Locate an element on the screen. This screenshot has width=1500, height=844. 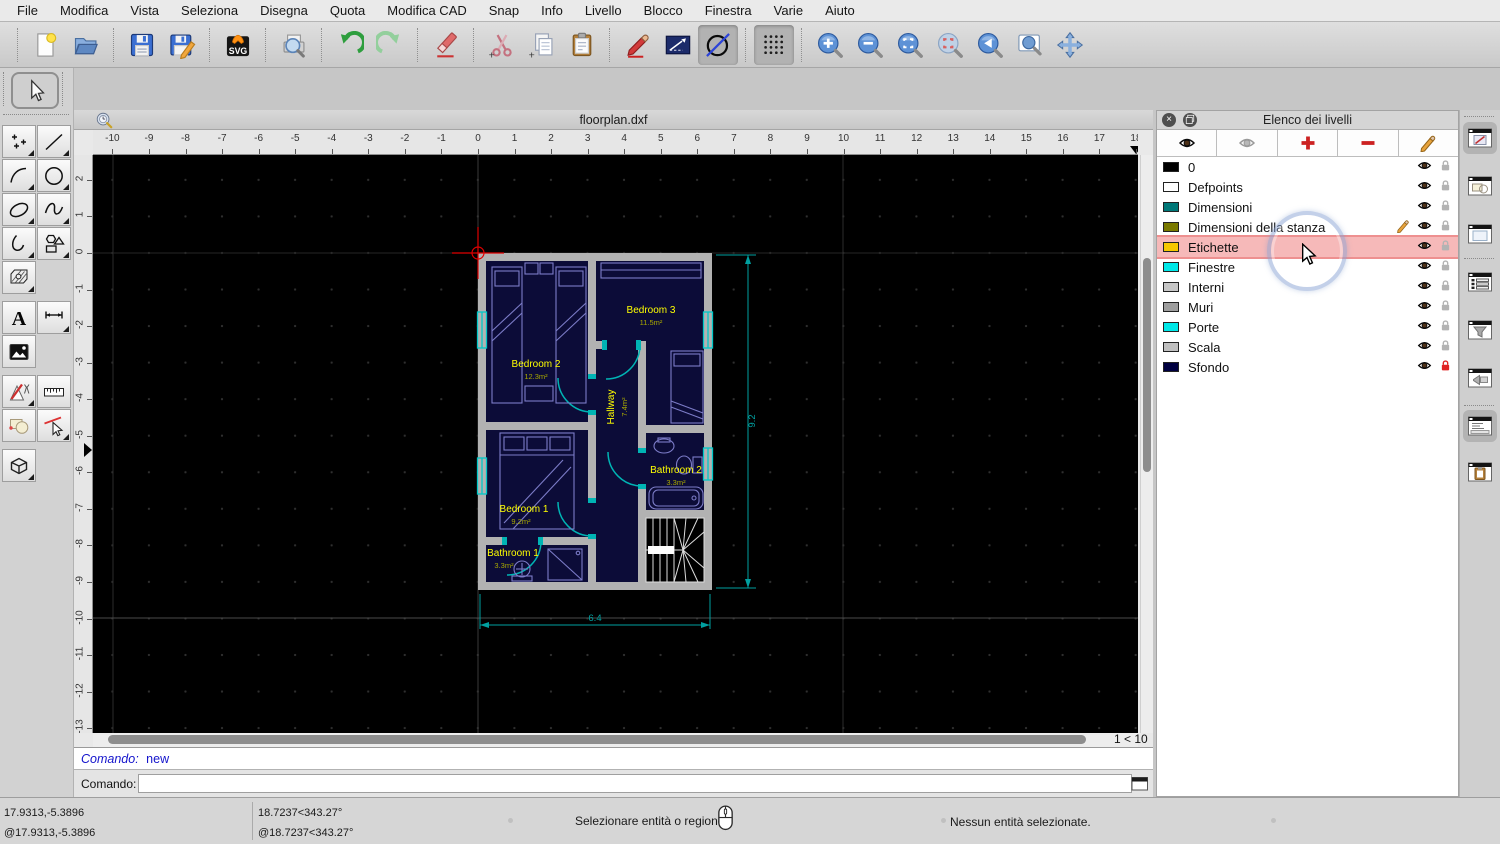
menu-blocco: Blocco is located at coordinates (663, 11).